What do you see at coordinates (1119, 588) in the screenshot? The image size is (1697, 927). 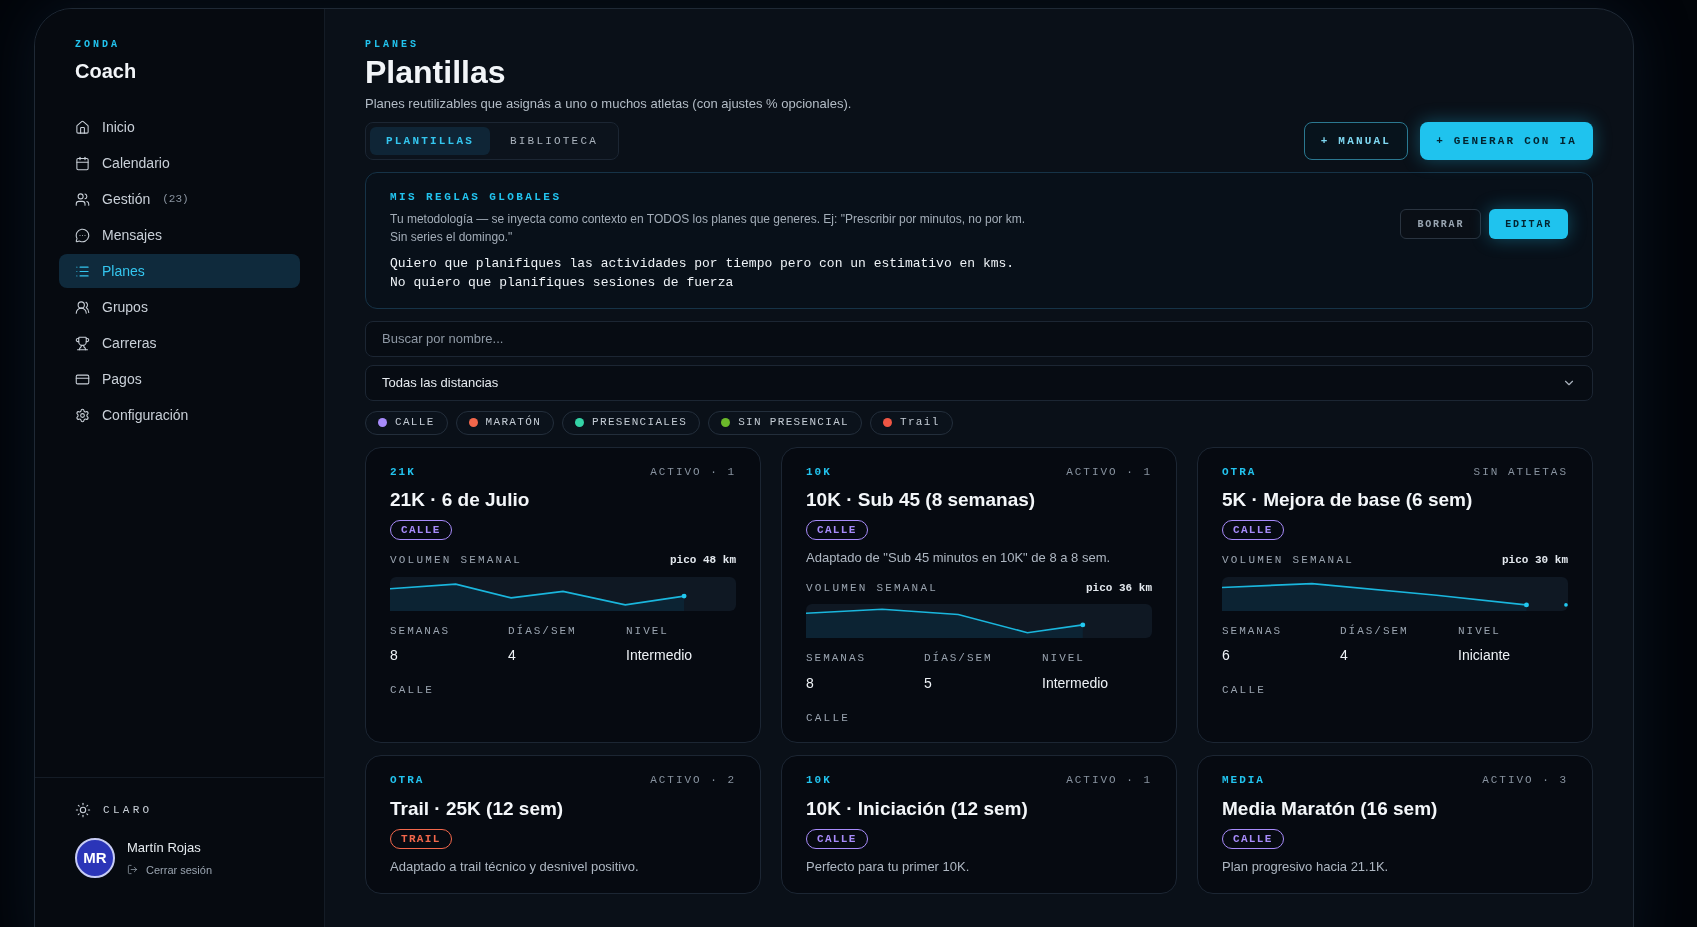 I see `peak-label: pico 36 km` at bounding box center [1119, 588].